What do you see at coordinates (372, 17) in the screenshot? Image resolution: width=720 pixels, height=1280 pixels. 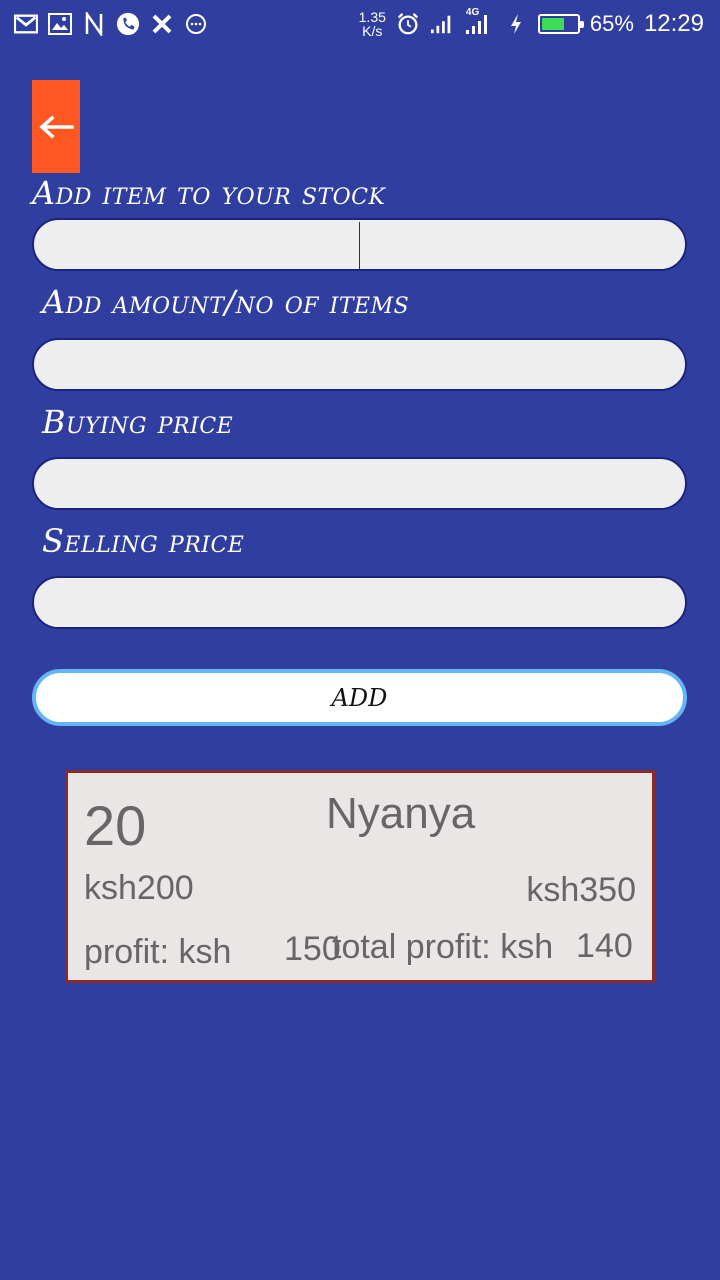 I see `net-speed-value: 1.35` at bounding box center [372, 17].